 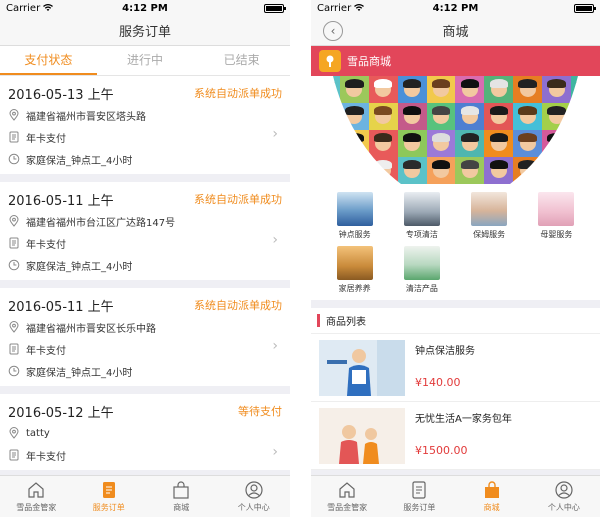 What do you see at coordinates (455, 242) in the screenshot?
I see `category-grid: 钟点服务 专项清洁 保姆服务 母婴服务 家居养养 清洁产品` at bounding box center [455, 242].